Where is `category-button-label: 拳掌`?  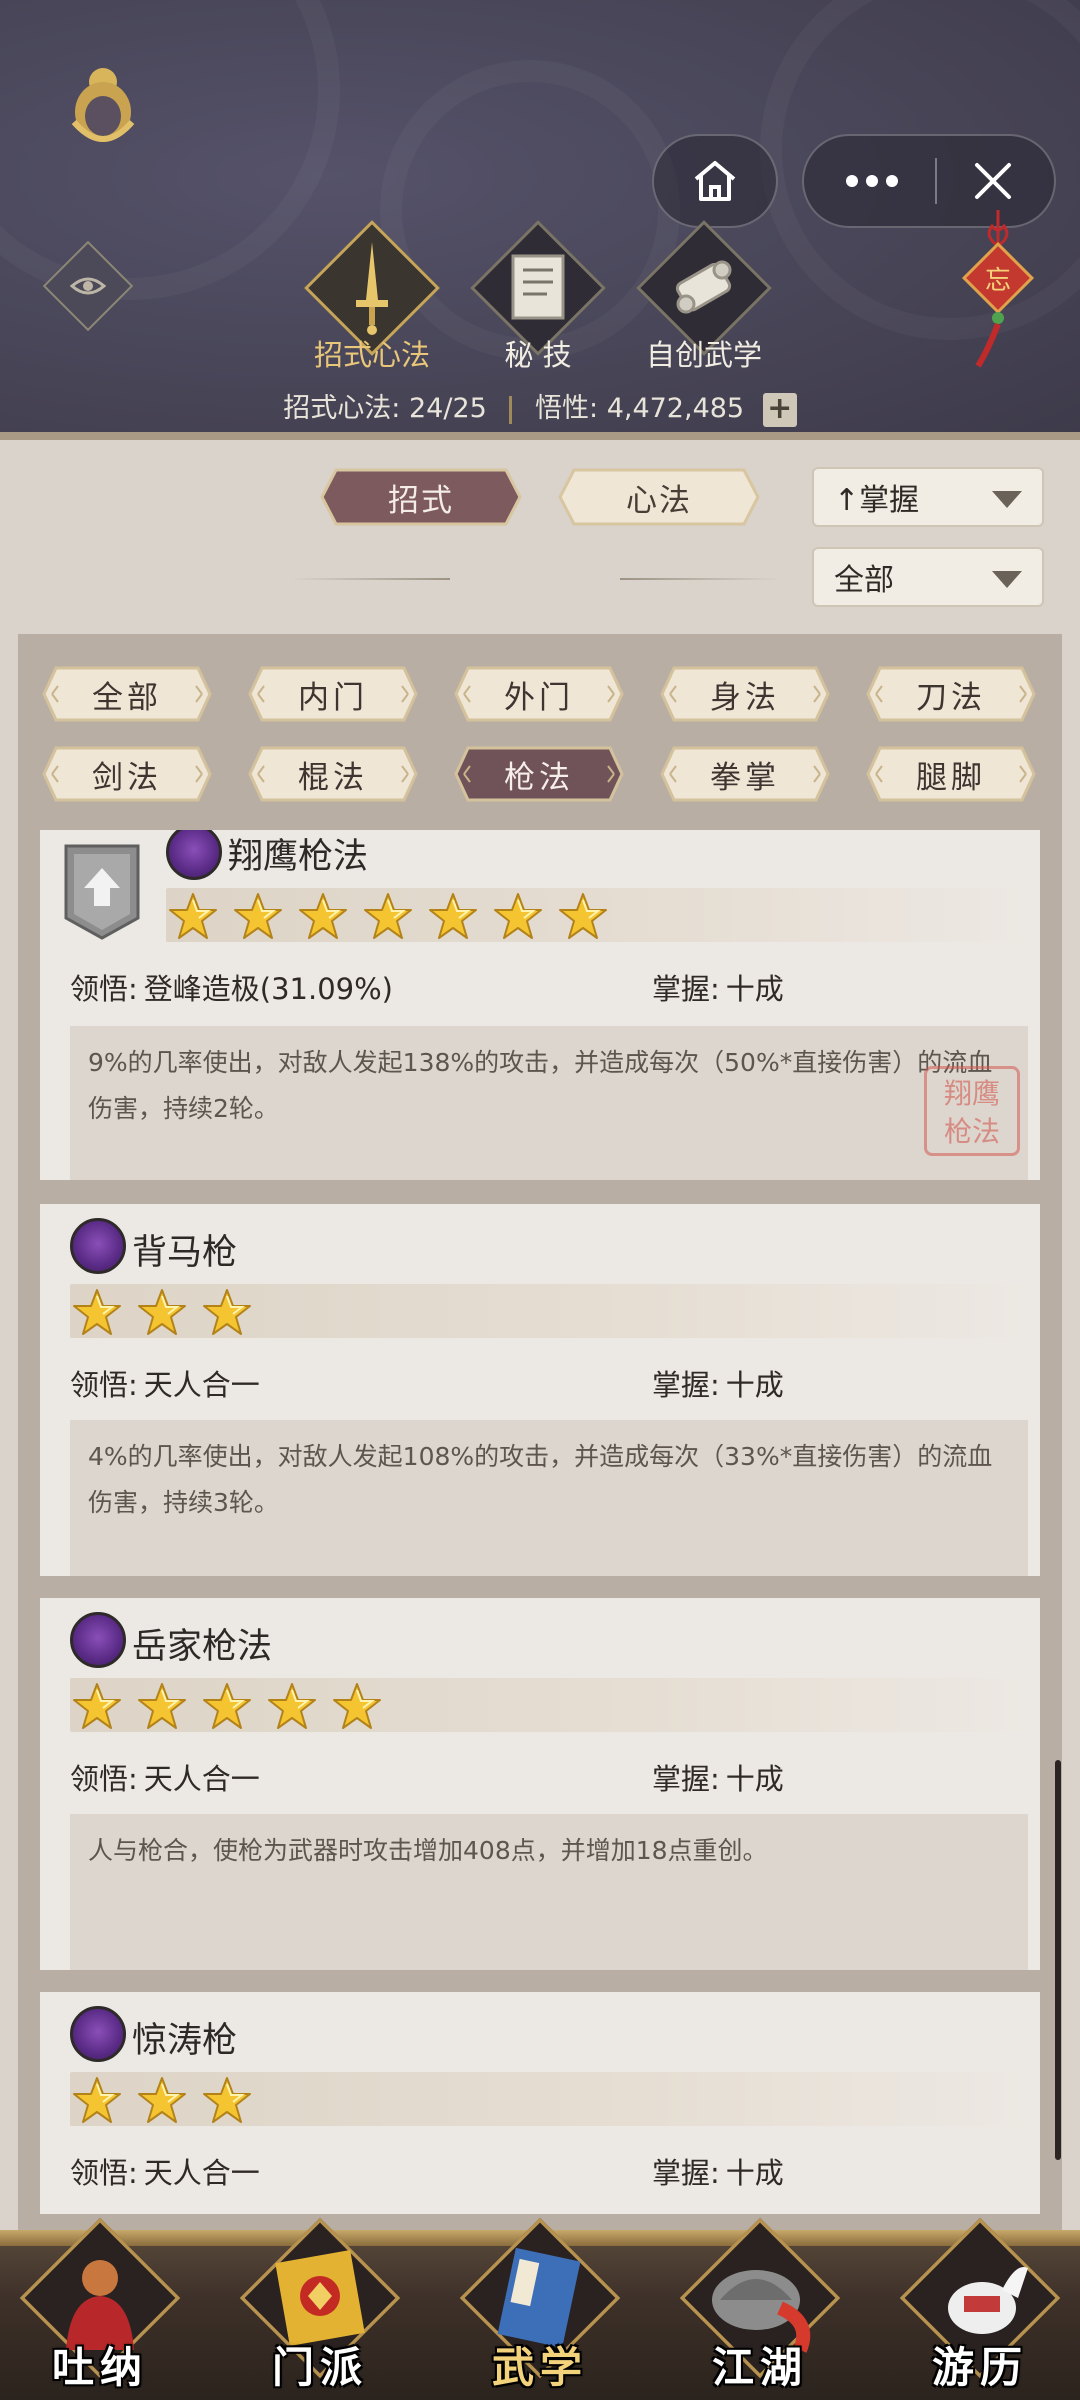 category-button-label: 拳掌 is located at coordinates (745, 777).